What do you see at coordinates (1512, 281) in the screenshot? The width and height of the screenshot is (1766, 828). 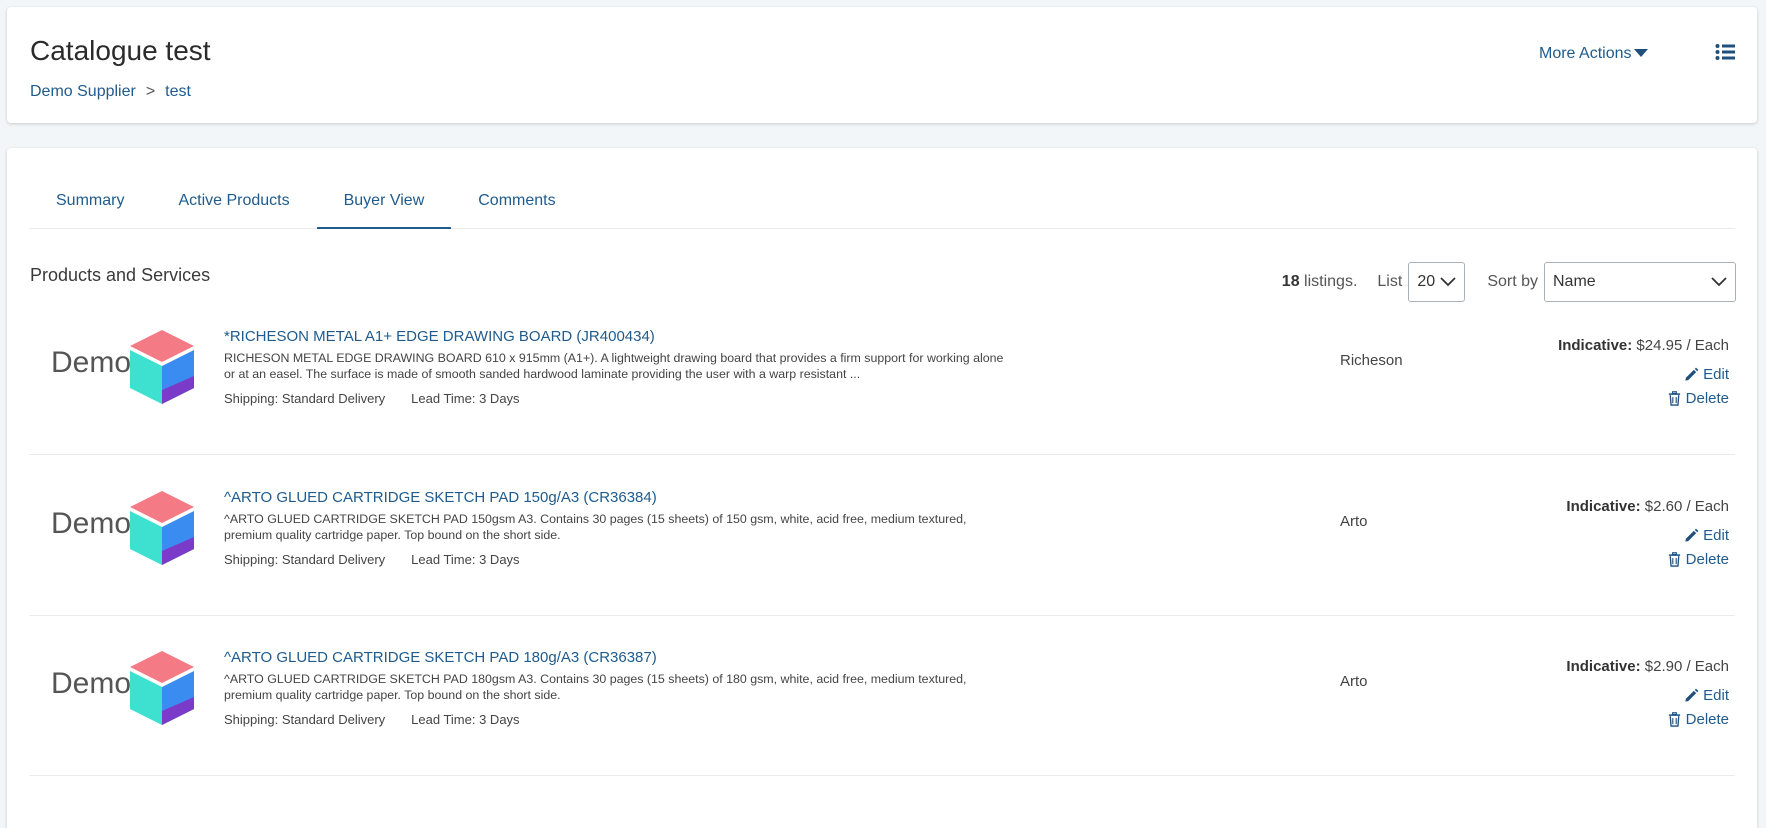 I see `sort-by-label: Sort by` at bounding box center [1512, 281].